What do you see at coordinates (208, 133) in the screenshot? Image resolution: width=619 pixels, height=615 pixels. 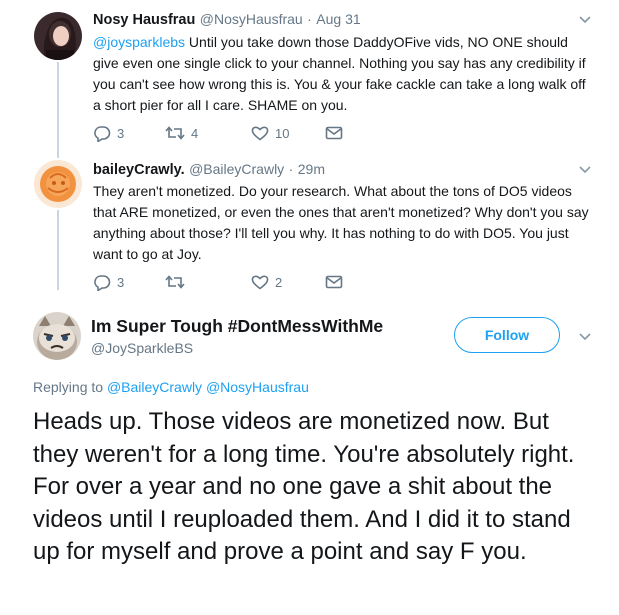 I see `retweet-action: 4` at bounding box center [208, 133].